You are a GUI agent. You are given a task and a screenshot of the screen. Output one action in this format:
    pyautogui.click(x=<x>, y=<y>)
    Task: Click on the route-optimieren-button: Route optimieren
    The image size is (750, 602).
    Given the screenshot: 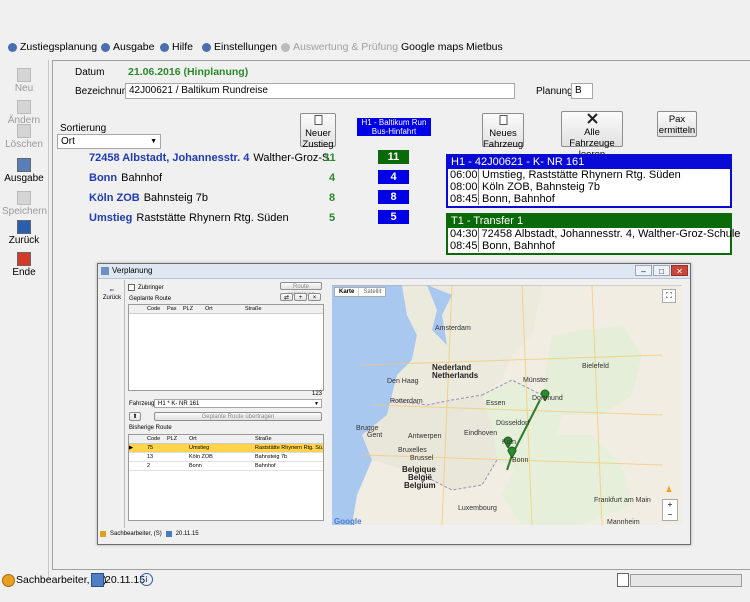 What is the action you would take?
    pyautogui.click(x=301, y=290)
    